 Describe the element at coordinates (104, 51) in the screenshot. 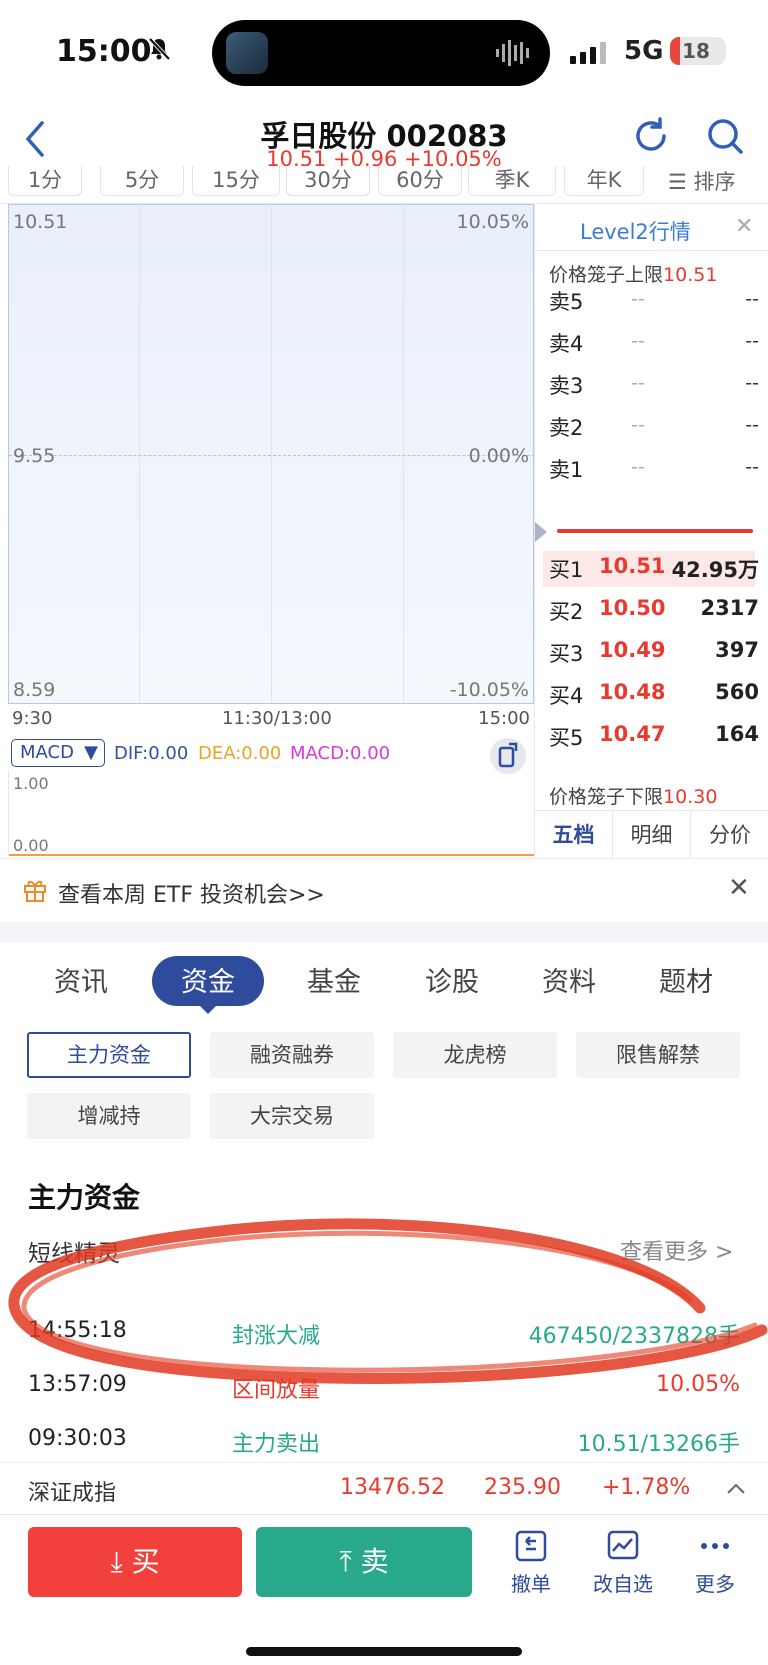

I see `status-time: 15:00` at that location.